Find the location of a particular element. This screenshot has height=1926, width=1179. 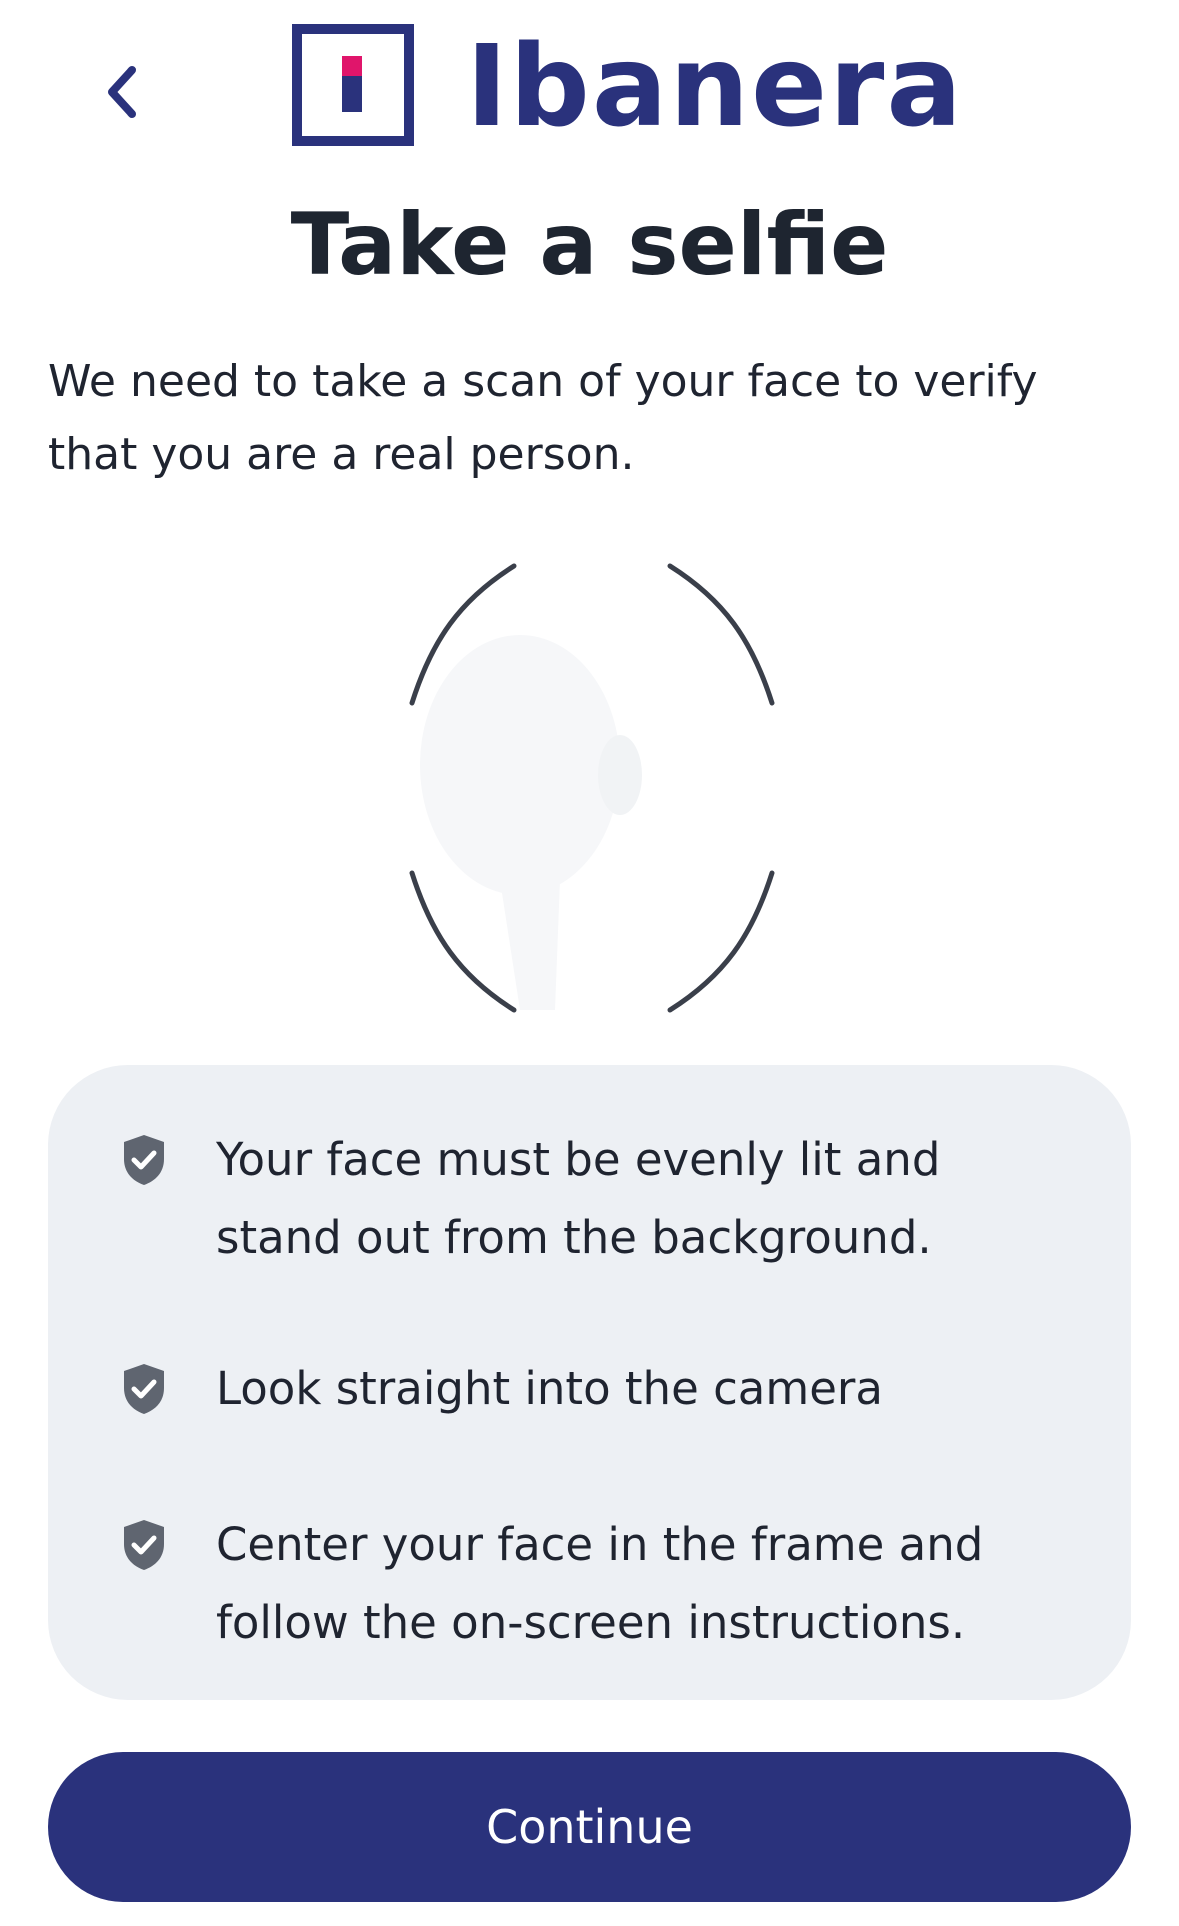

brand-logo: Ibanera is located at coordinates (628, 85).